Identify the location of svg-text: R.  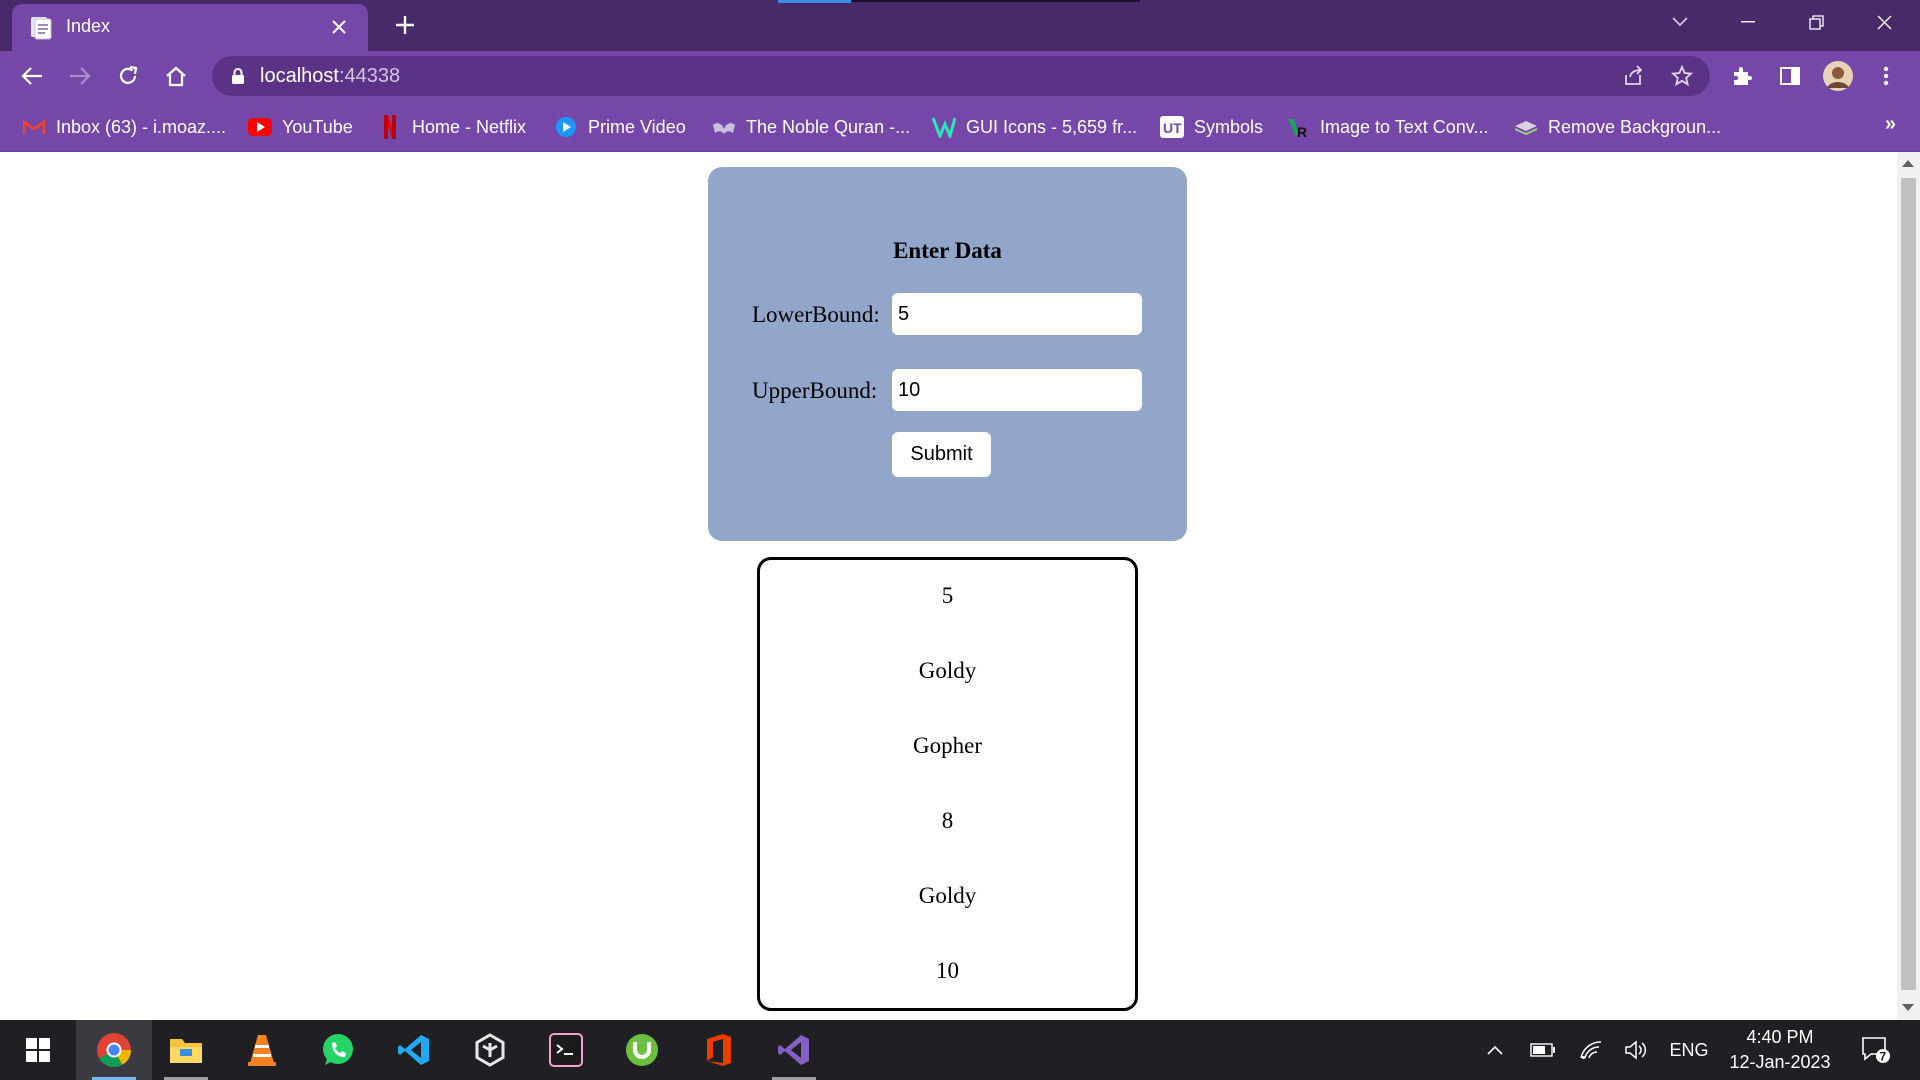
(1302, 131).